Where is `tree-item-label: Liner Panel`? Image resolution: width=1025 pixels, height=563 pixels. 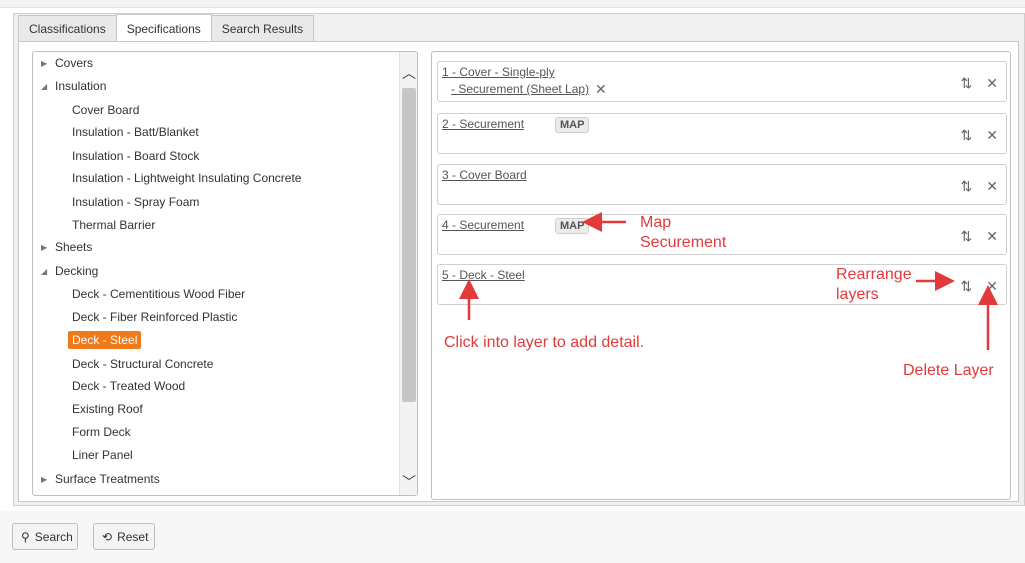
tree-item-label: Liner Panel is located at coordinates (102, 455).